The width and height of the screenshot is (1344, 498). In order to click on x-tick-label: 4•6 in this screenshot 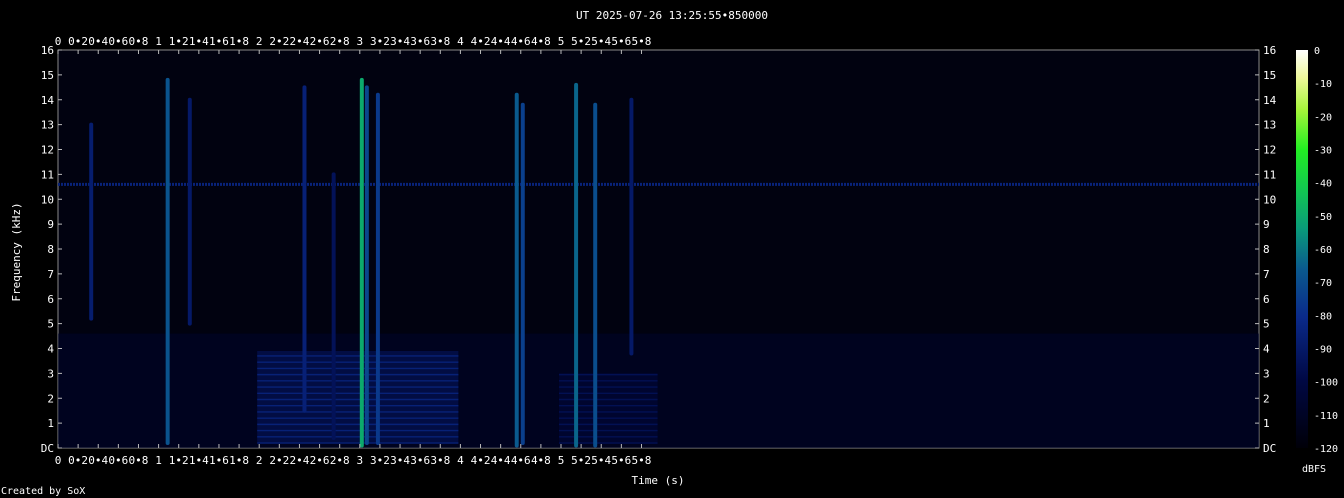, I will do `click(521, 41)`.